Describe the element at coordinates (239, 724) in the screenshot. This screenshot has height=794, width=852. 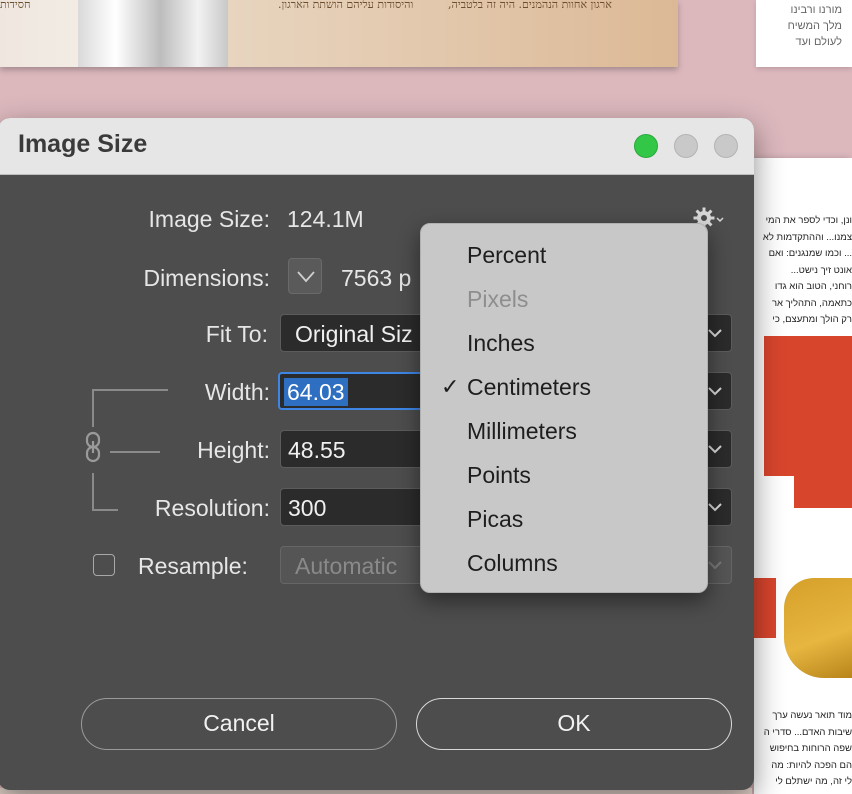
I see `cancel-button: Cancel` at that location.